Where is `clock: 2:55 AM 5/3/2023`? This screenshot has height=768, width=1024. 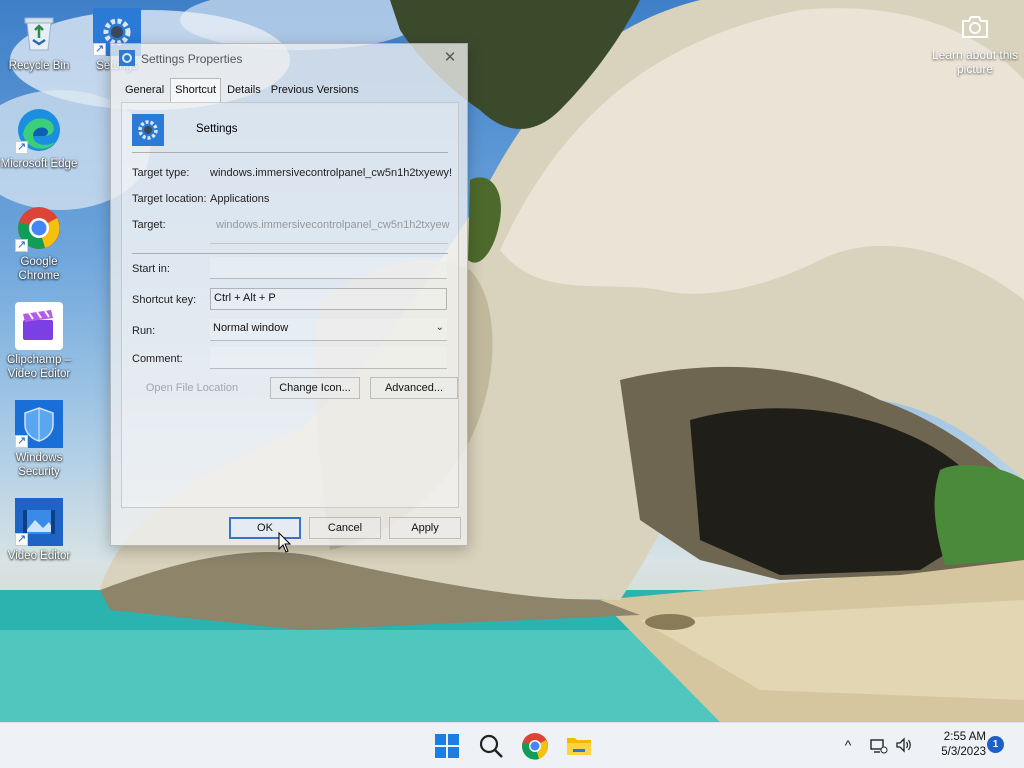 clock: 2:55 AM 5/3/2023 is located at coordinates (954, 745).